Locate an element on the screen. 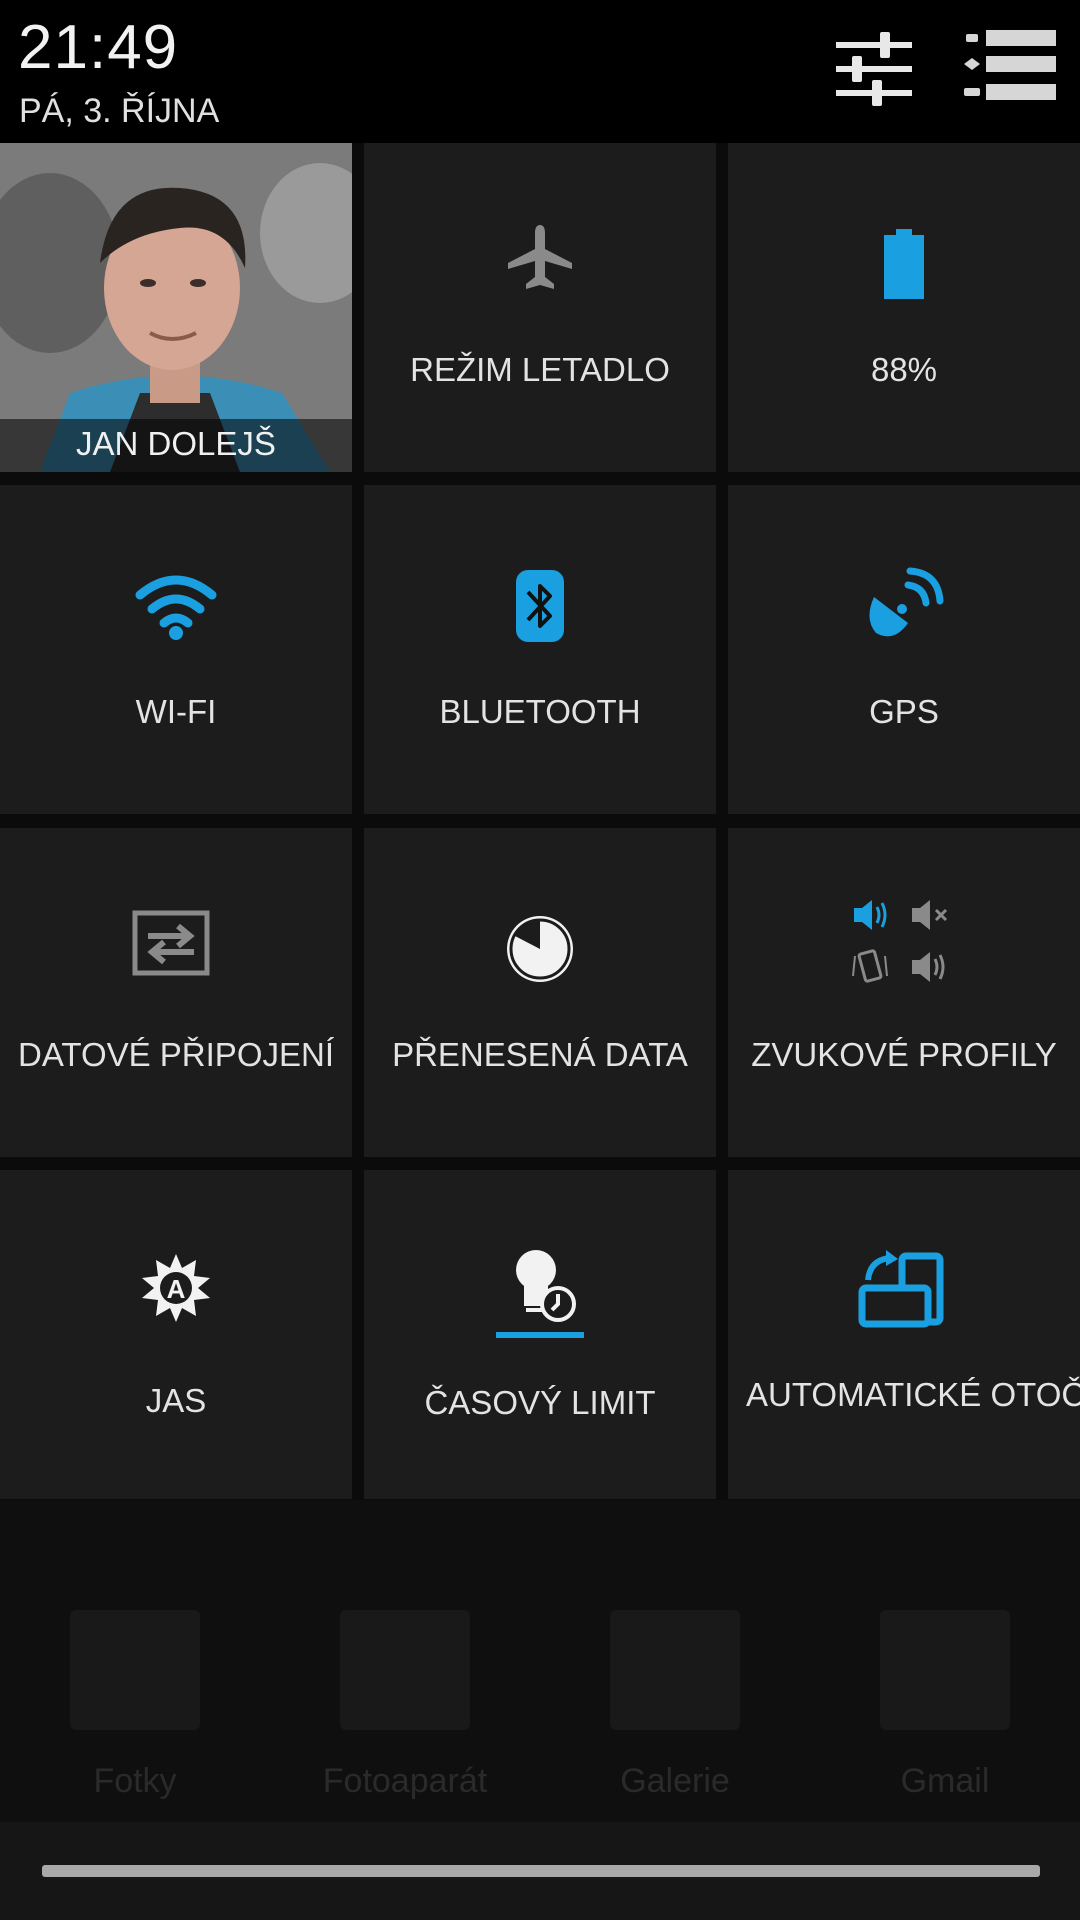  dock-app-label: Fotky is located at coordinates (135, 1781).